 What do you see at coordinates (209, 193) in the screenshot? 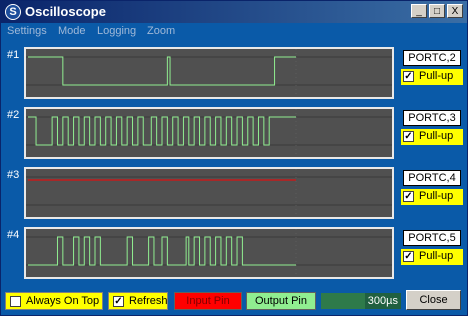
I see `channel-3-scope` at bounding box center [209, 193].